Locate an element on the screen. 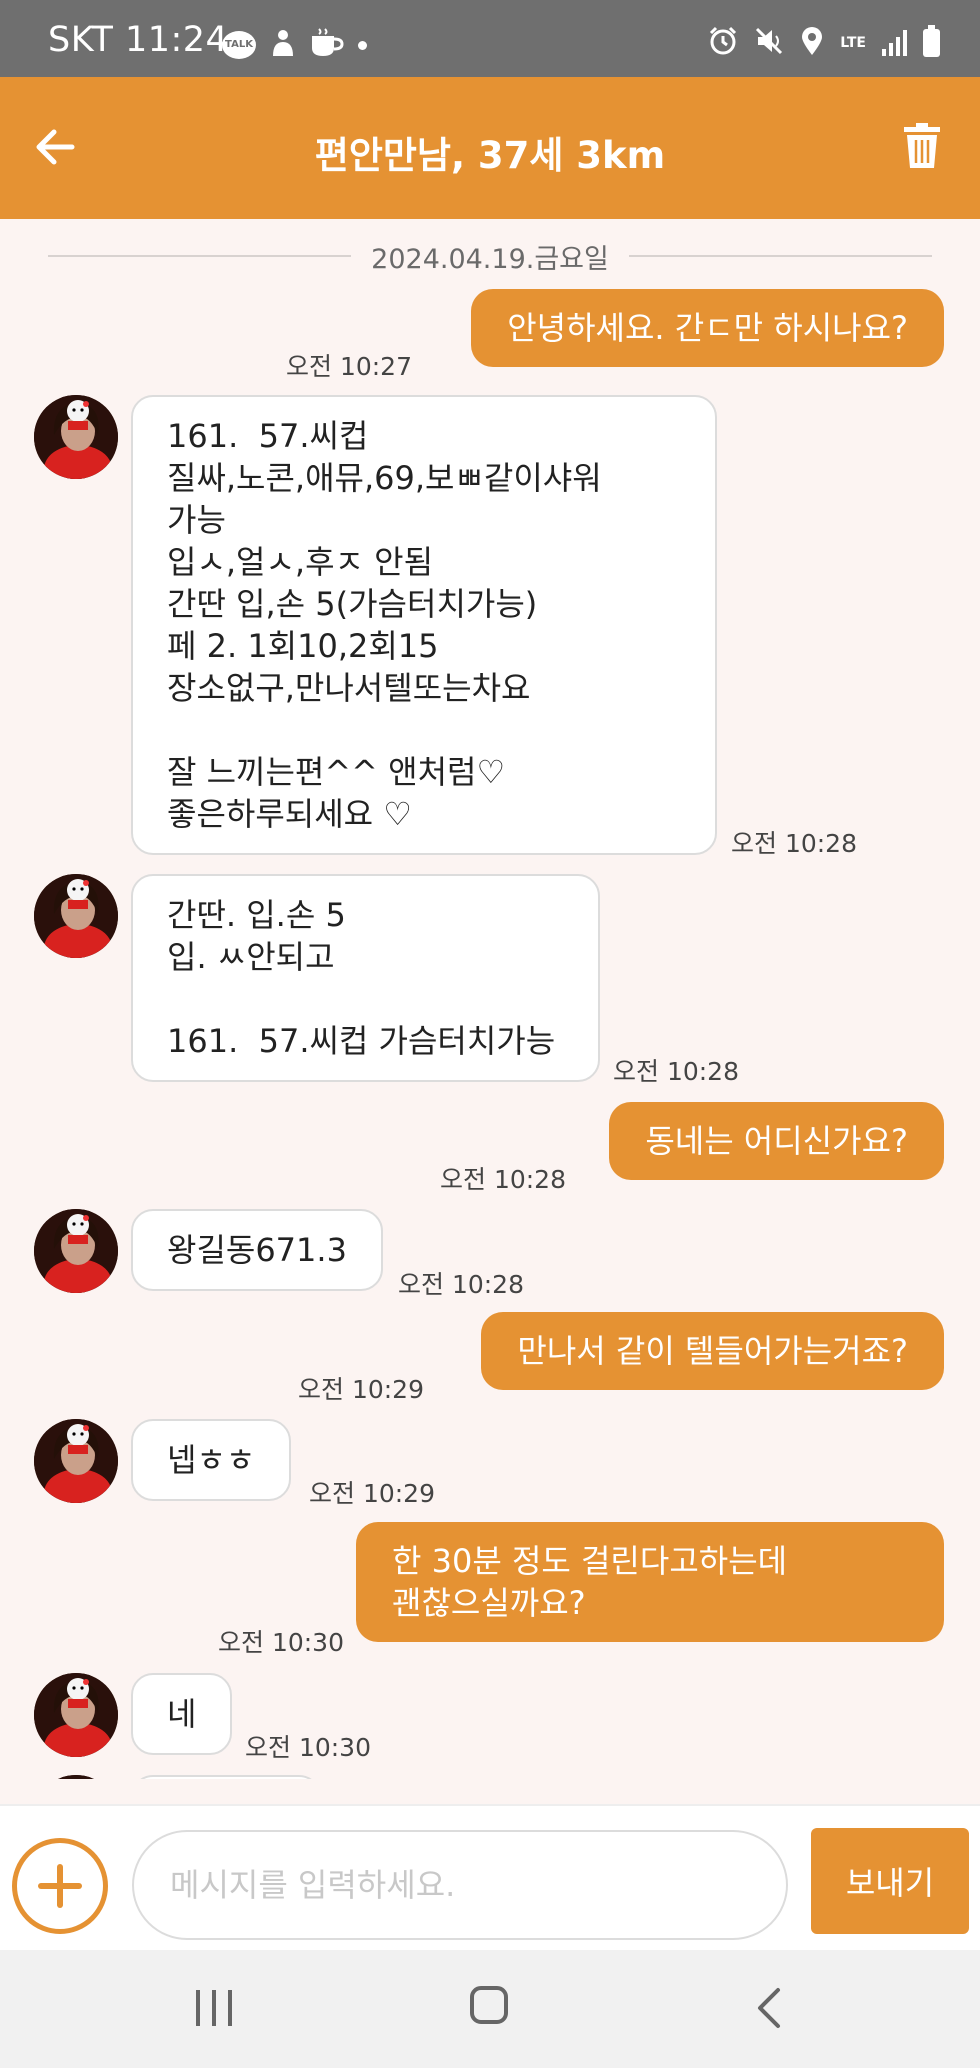 The width and height of the screenshot is (980, 2068). system-nav-bar is located at coordinates (490, 2009).